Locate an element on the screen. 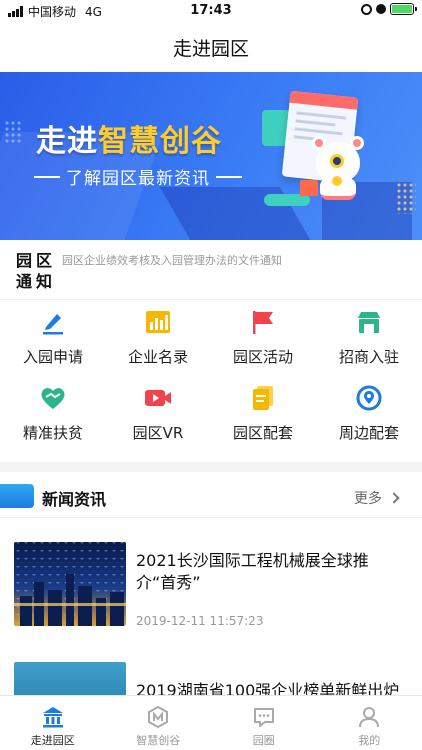 The width and height of the screenshot is (422, 750). tab-smart-valley: 智慧创谷 is located at coordinates (159, 723).